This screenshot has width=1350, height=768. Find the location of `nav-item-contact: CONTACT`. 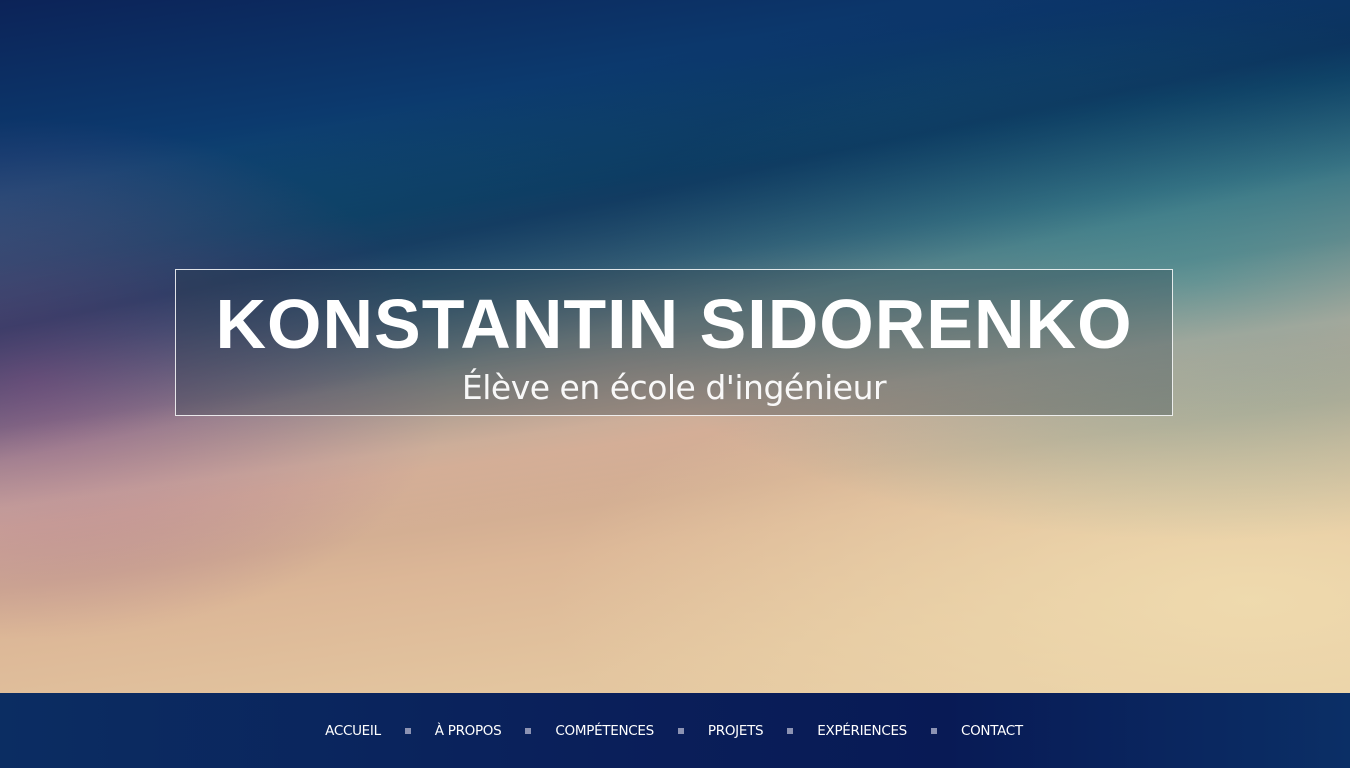

nav-item-contact: CONTACT is located at coordinates (992, 731).